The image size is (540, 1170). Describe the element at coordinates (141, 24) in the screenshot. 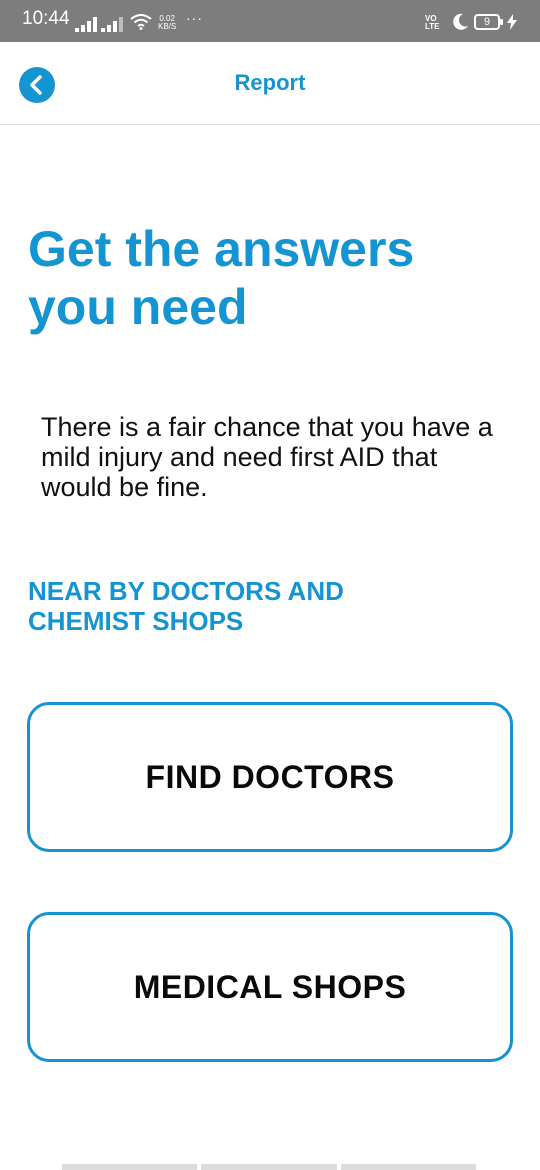

I see `wifi-icon` at that location.